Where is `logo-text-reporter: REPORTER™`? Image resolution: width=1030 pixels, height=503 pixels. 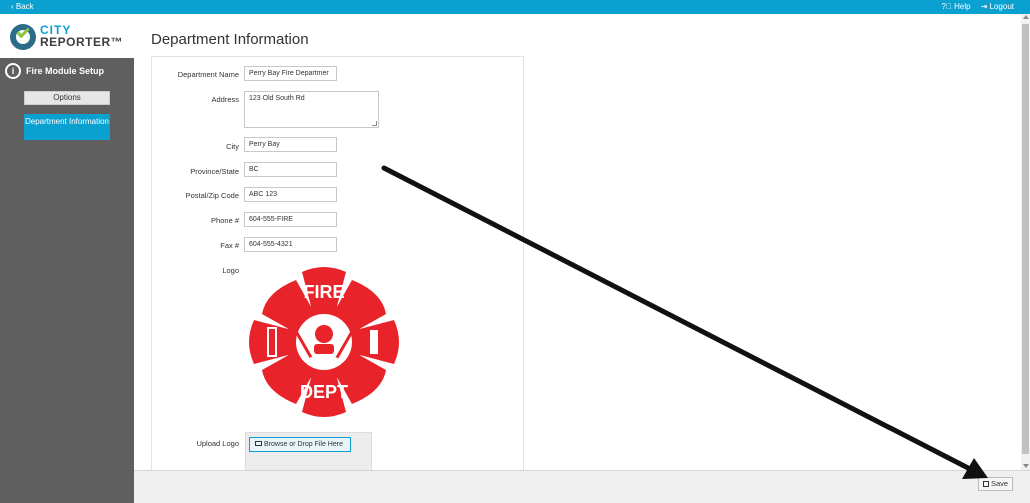 logo-text-reporter: REPORTER™ is located at coordinates (82, 42).